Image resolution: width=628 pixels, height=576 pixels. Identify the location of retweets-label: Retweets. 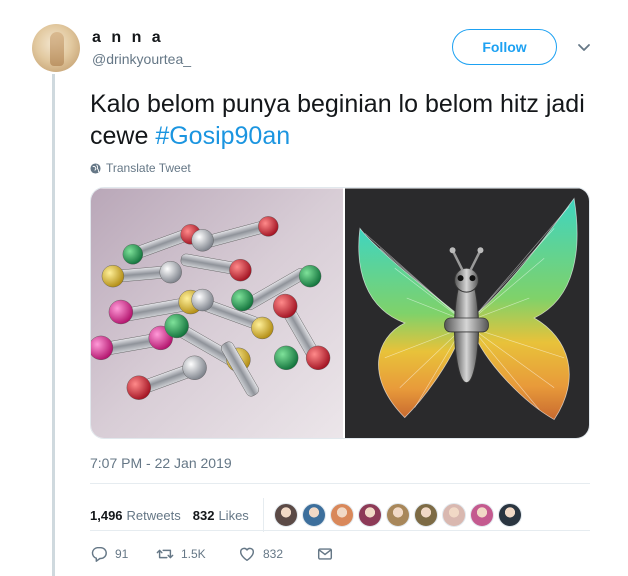
(153, 515).